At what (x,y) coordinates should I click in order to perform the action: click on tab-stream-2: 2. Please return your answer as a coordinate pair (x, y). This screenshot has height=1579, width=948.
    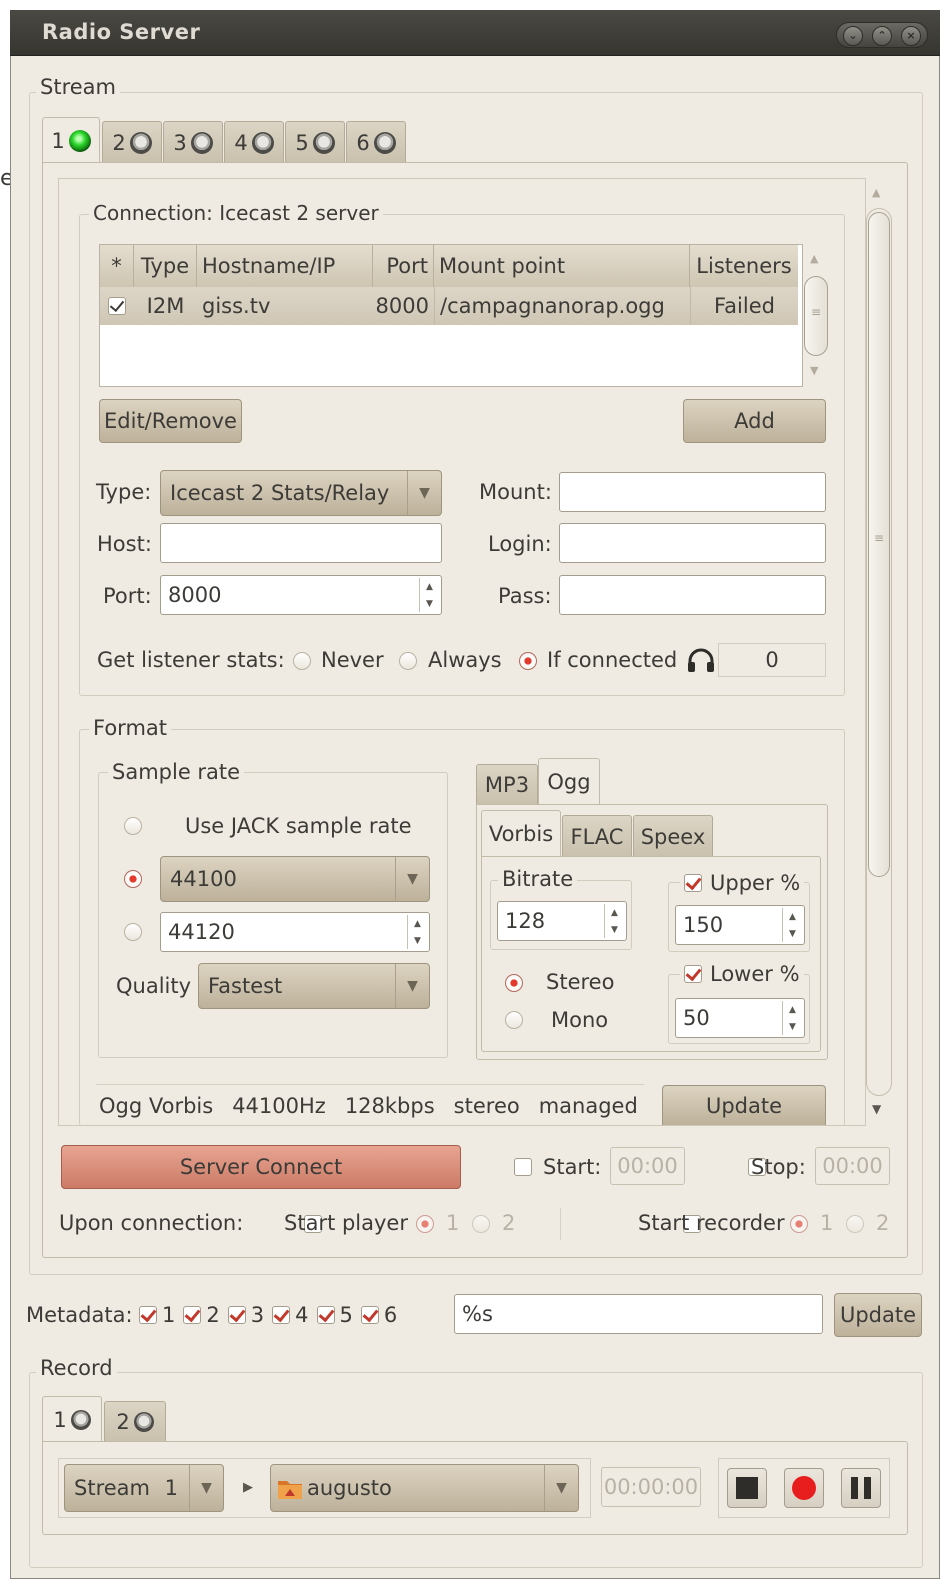
    Looking at the image, I should click on (132, 142).